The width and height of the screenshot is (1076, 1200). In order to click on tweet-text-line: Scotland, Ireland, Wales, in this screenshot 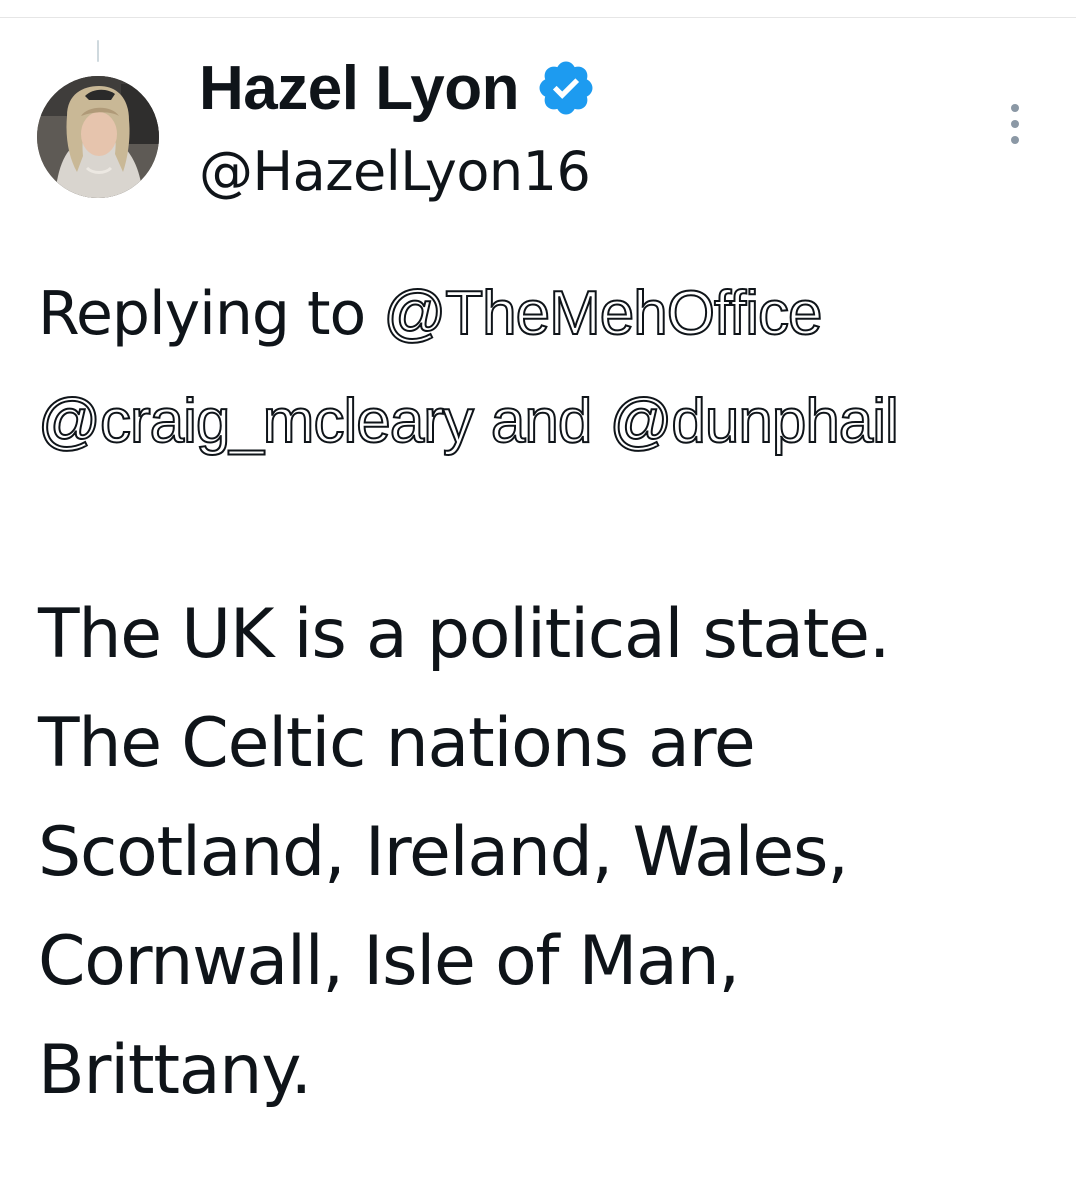, I will do `click(443, 852)`.